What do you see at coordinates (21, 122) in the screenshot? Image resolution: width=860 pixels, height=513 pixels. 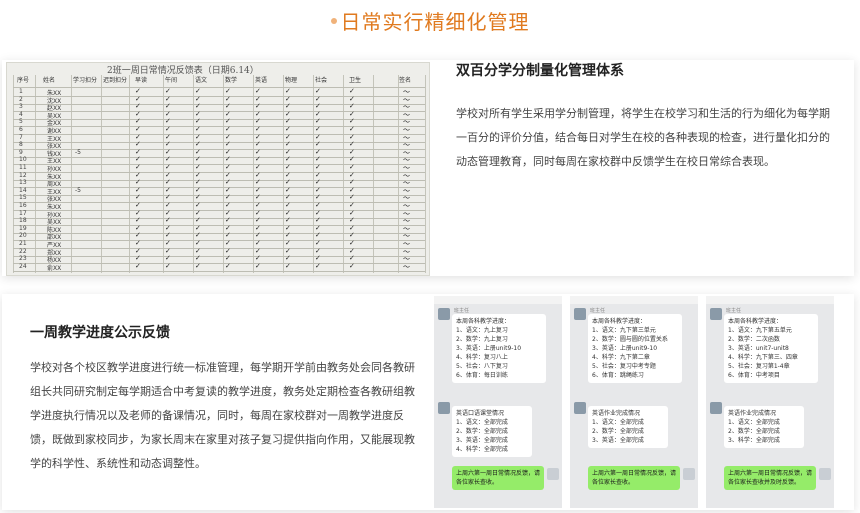 I see `sheet-row-index: 5` at bounding box center [21, 122].